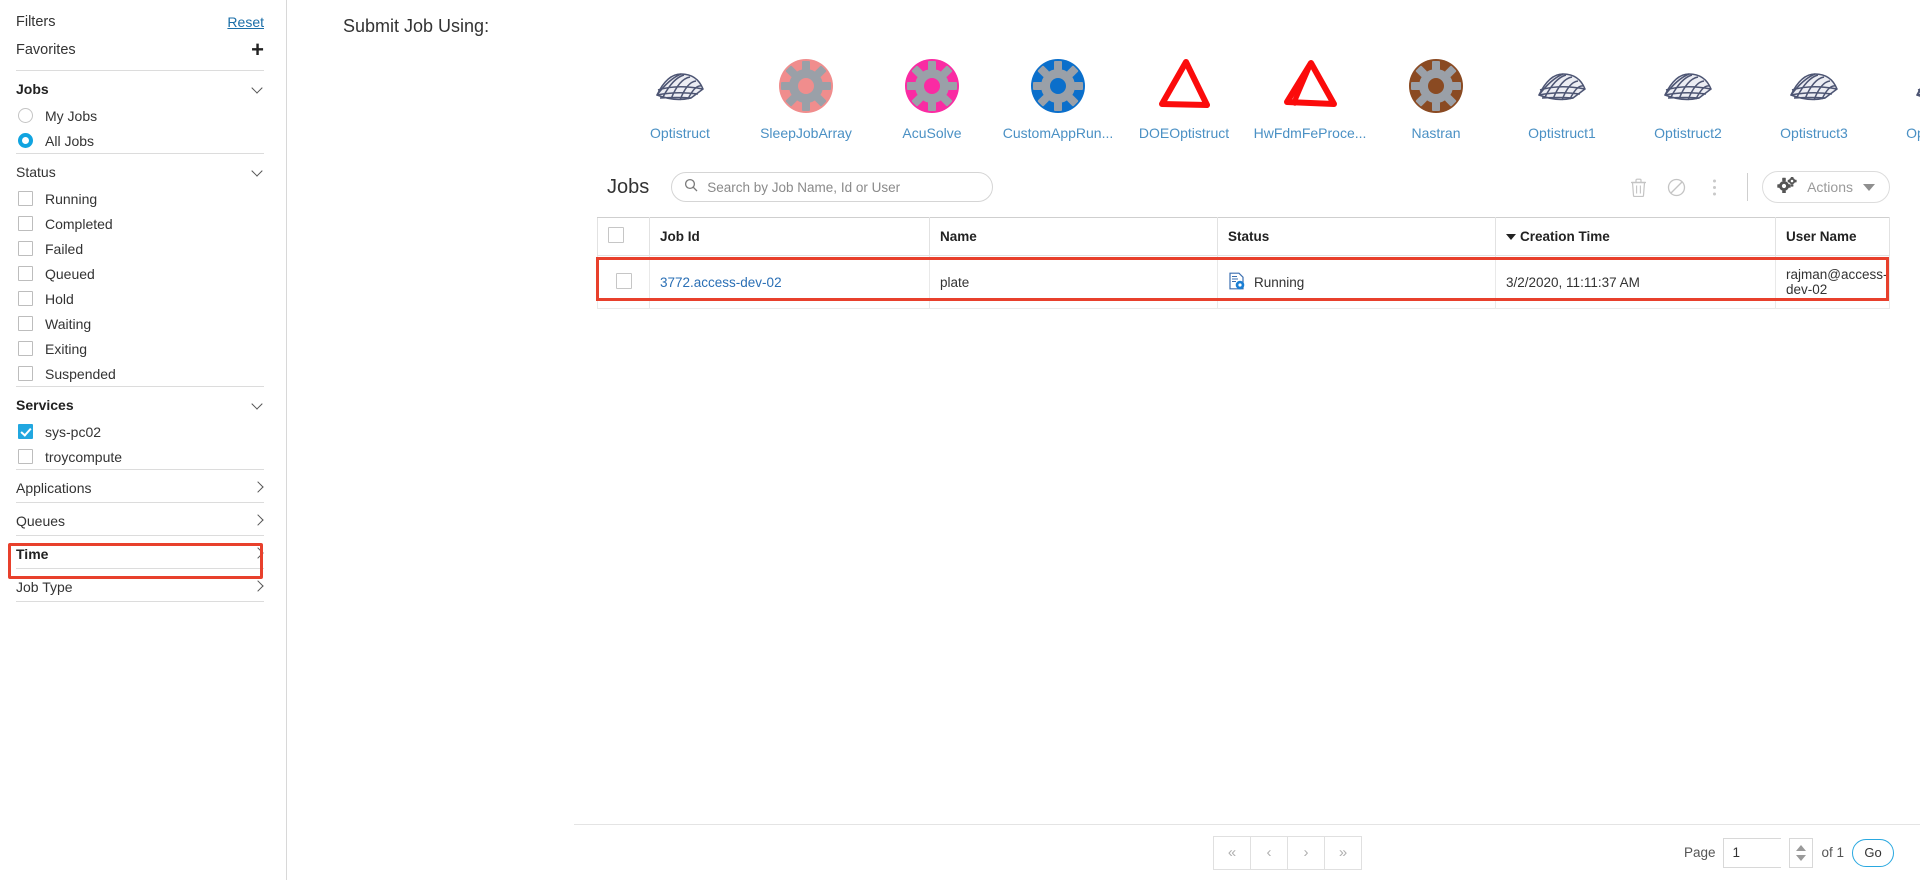 This screenshot has width=1920, height=880. I want to click on app-label: Nastran, so click(1436, 133).